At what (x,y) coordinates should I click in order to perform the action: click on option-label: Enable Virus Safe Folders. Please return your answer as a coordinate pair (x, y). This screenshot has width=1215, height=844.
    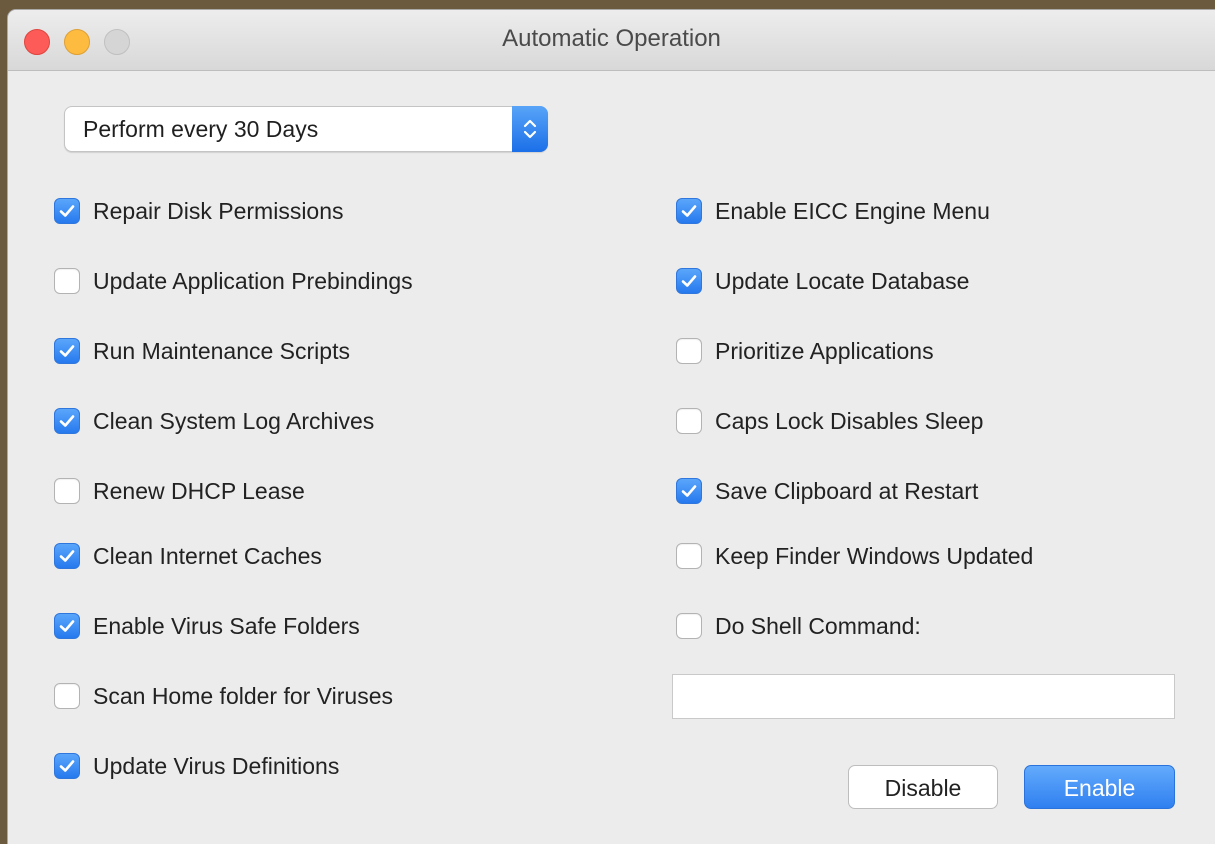
    Looking at the image, I should click on (226, 625).